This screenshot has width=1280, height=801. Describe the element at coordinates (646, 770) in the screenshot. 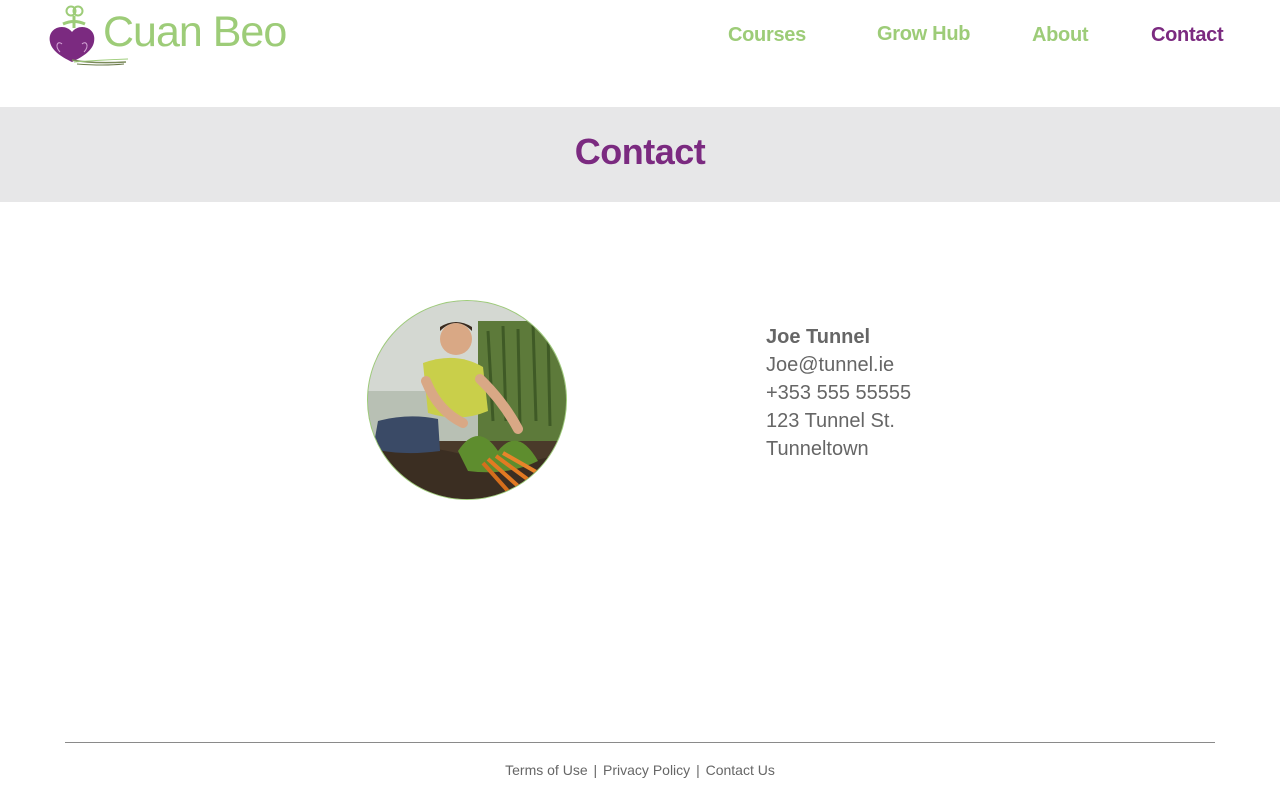

I see `footer-privacy-link: Privacy Policy` at that location.